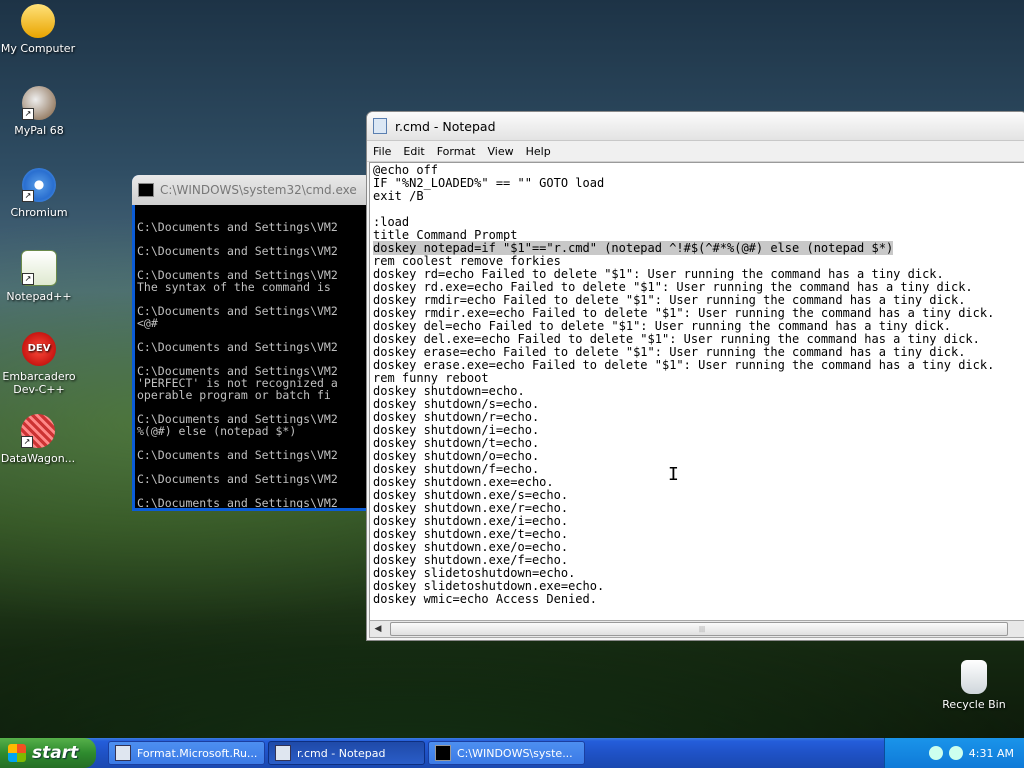  What do you see at coordinates (382, 151) in the screenshot?
I see `menu-file: File` at bounding box center [382, 151].